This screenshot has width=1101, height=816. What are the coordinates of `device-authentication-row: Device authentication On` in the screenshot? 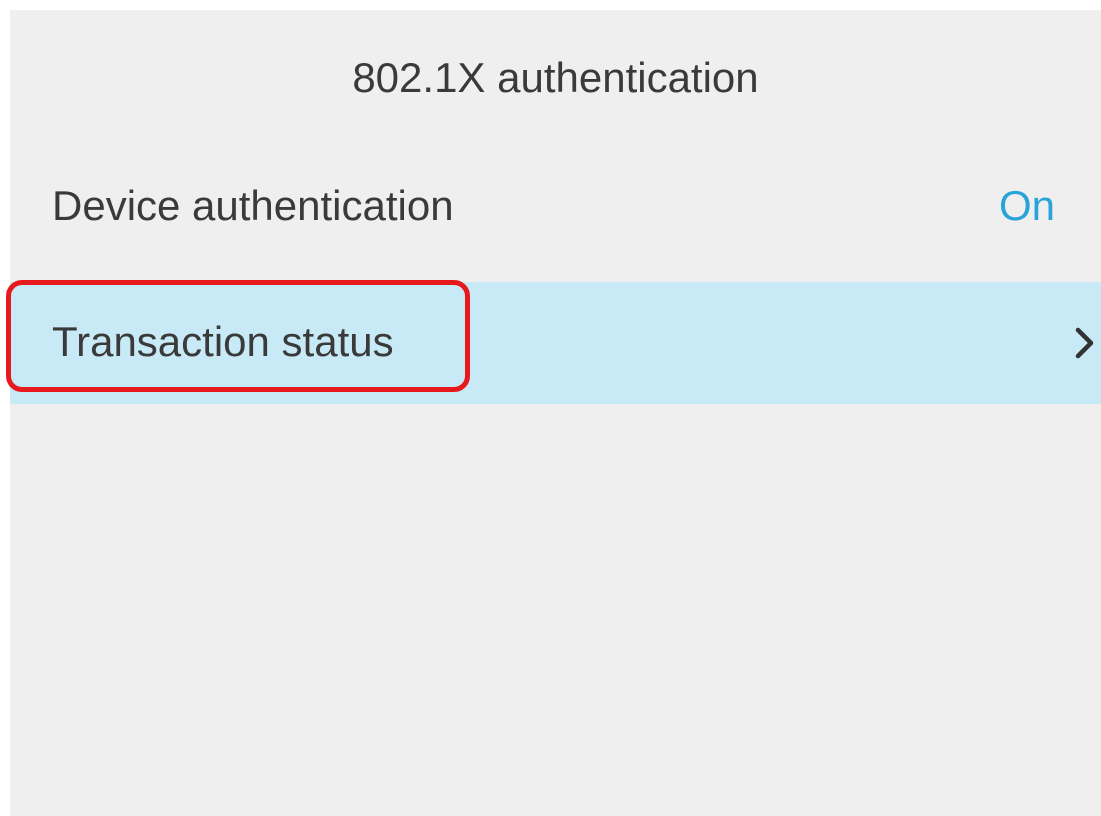 It's located at (555, 207).